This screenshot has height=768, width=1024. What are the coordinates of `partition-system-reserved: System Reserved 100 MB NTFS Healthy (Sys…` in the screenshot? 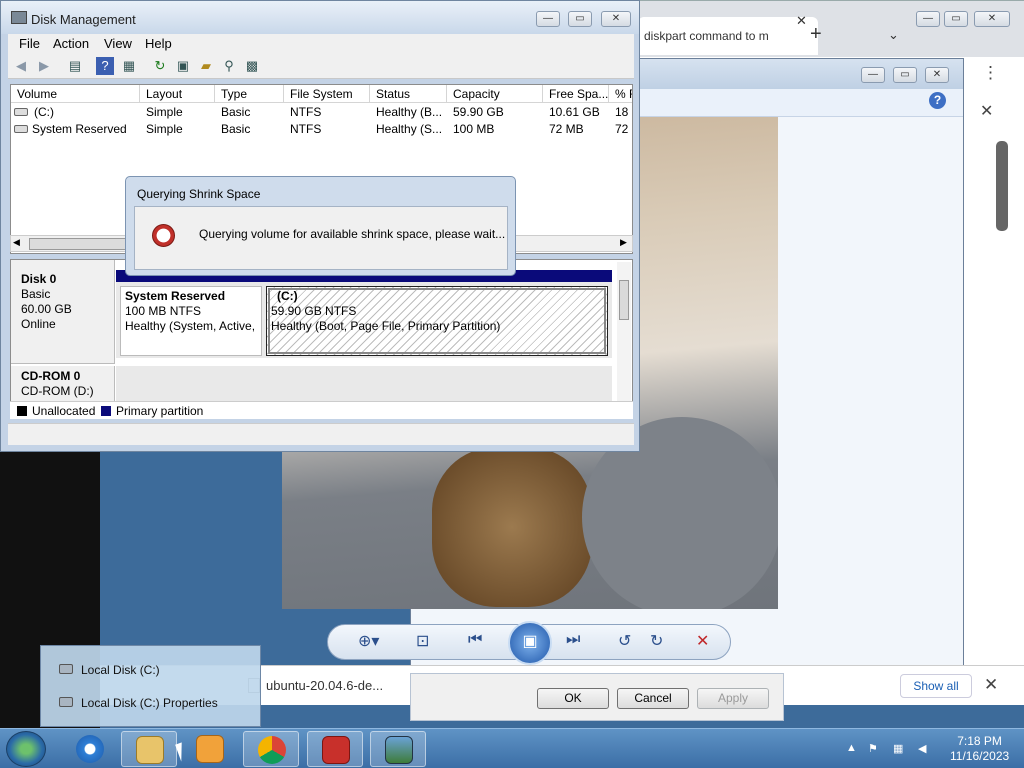 It's located at (191, 321).